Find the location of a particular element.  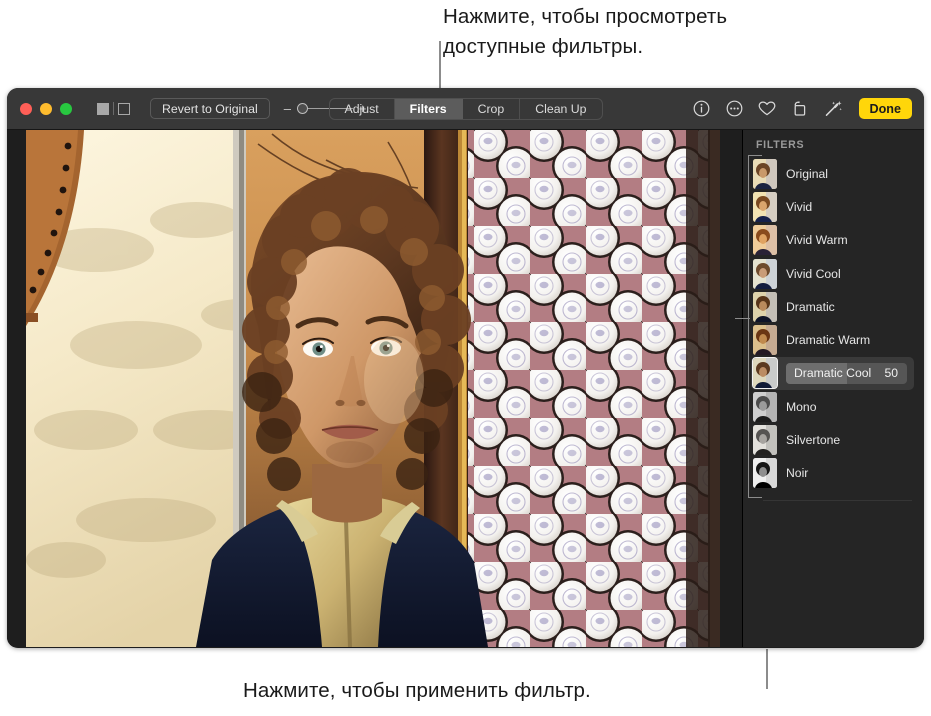

rotate-icon is located at coordinates (800, 108).